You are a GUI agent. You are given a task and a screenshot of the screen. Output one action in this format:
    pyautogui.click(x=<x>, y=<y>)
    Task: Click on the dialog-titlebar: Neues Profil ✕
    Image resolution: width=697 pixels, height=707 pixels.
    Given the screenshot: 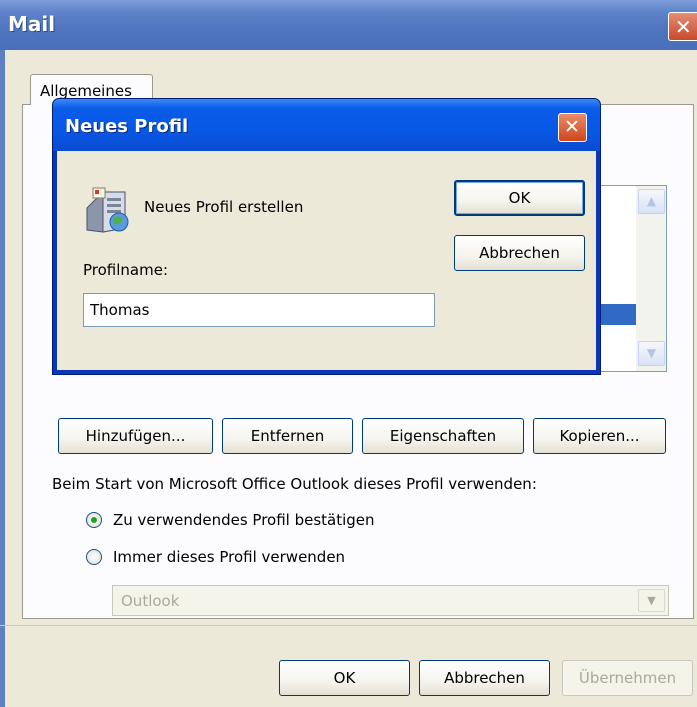 What is the action you would take?
    pyautogui.click(x=326, y=125)
    